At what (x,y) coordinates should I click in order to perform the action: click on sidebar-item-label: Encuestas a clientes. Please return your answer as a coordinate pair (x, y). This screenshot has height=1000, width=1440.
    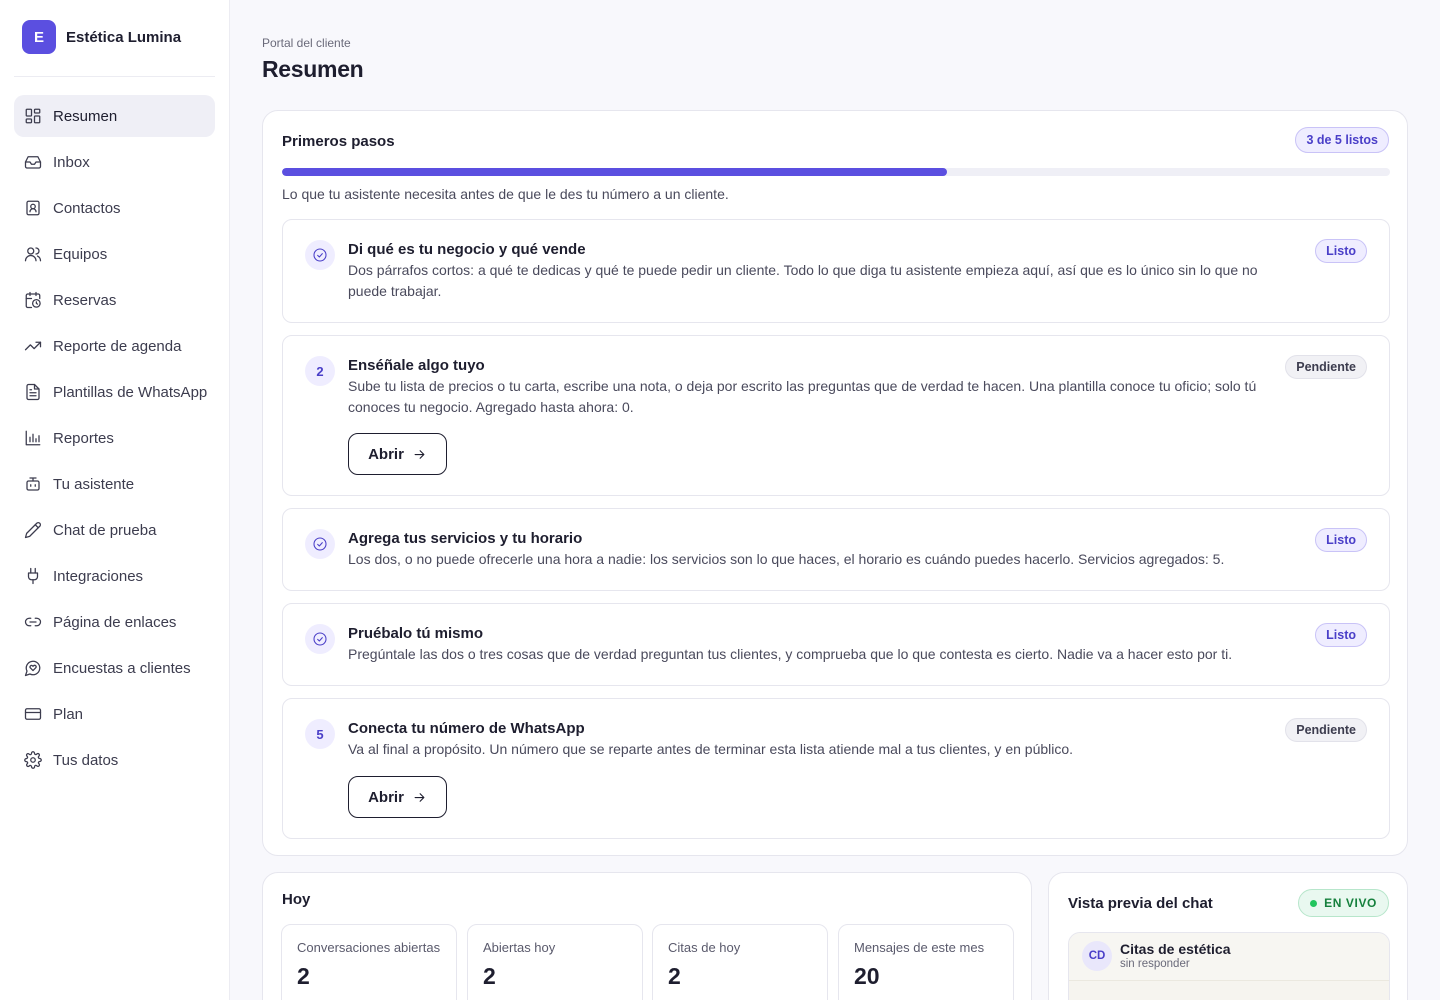
    Looking at the image, I should click on (122, 668).